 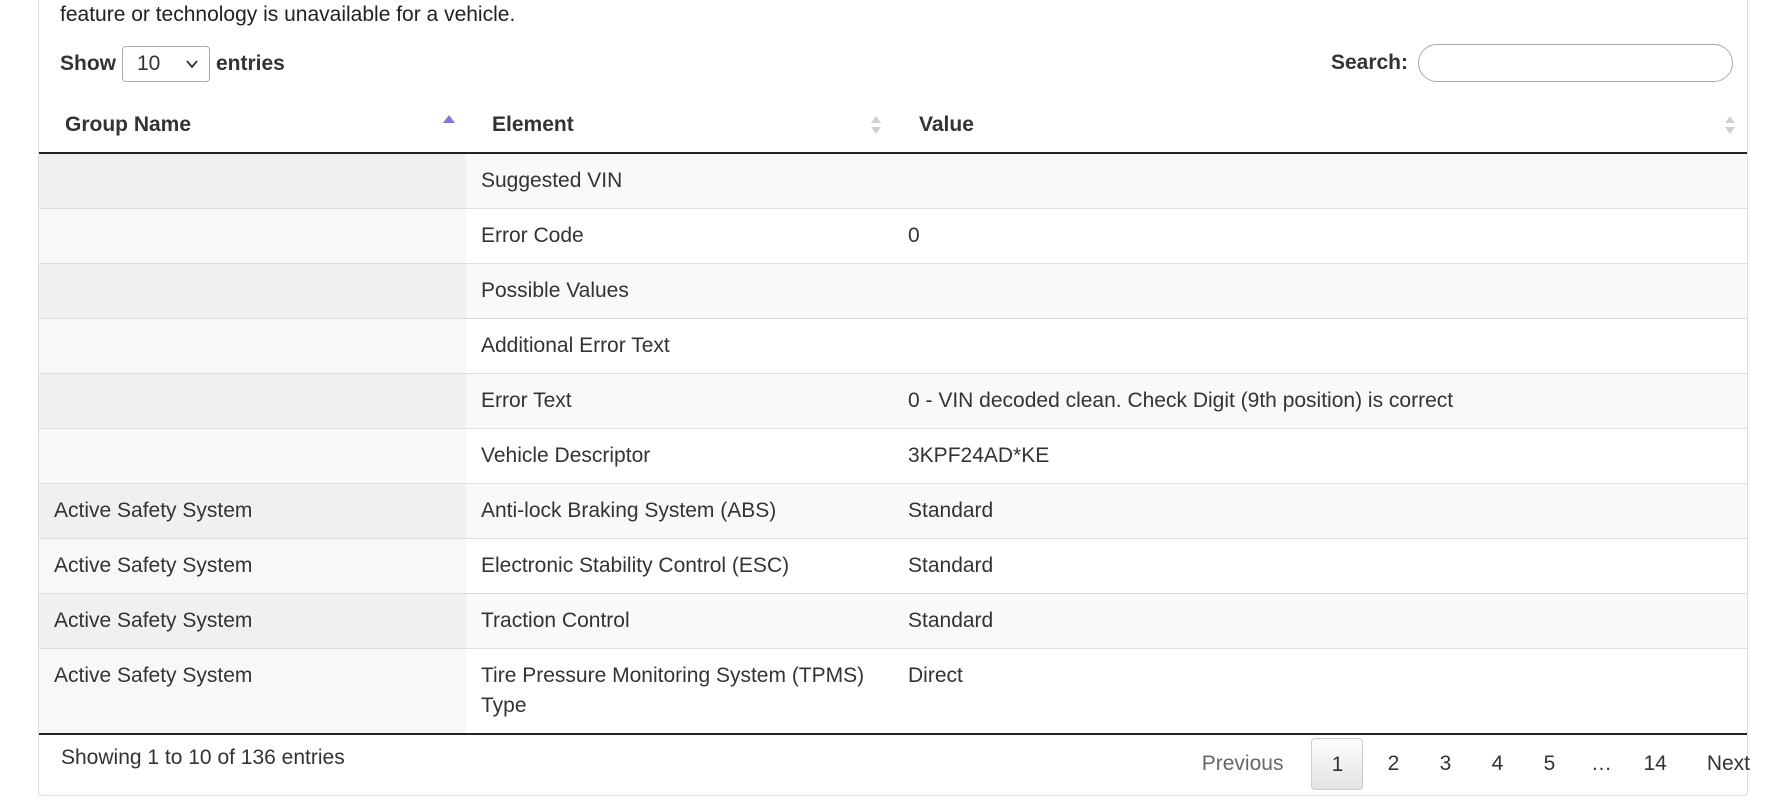 What do you see at coordinates (128, 124) in the screenshot?
I see `column-header-label: Group Name` at bounding box center [128, 124].